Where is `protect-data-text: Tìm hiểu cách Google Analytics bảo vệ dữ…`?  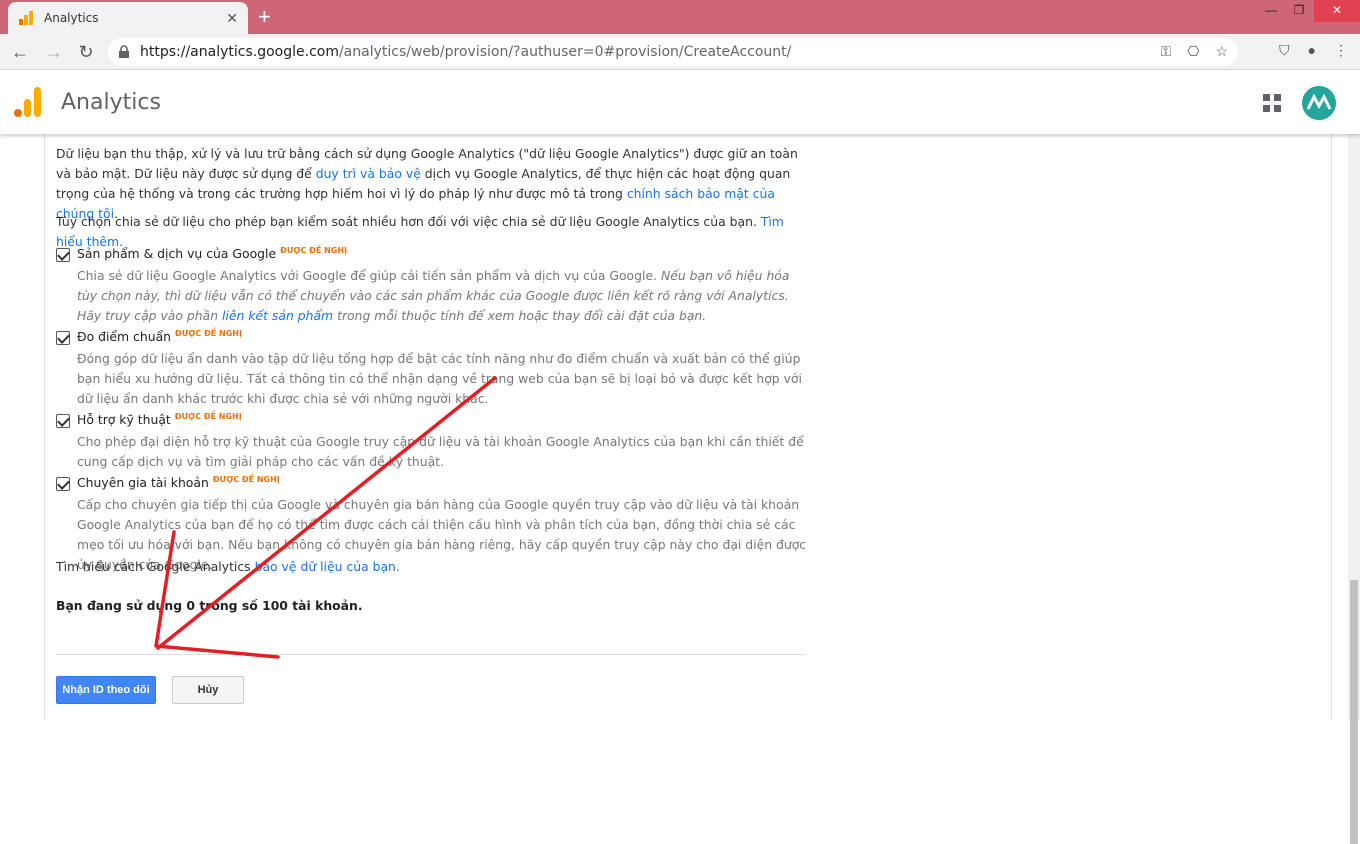 protect-data-text: Tìm hiểu cách Google Analytics bảo vệ dữ… is located at coordinates (228, 566).